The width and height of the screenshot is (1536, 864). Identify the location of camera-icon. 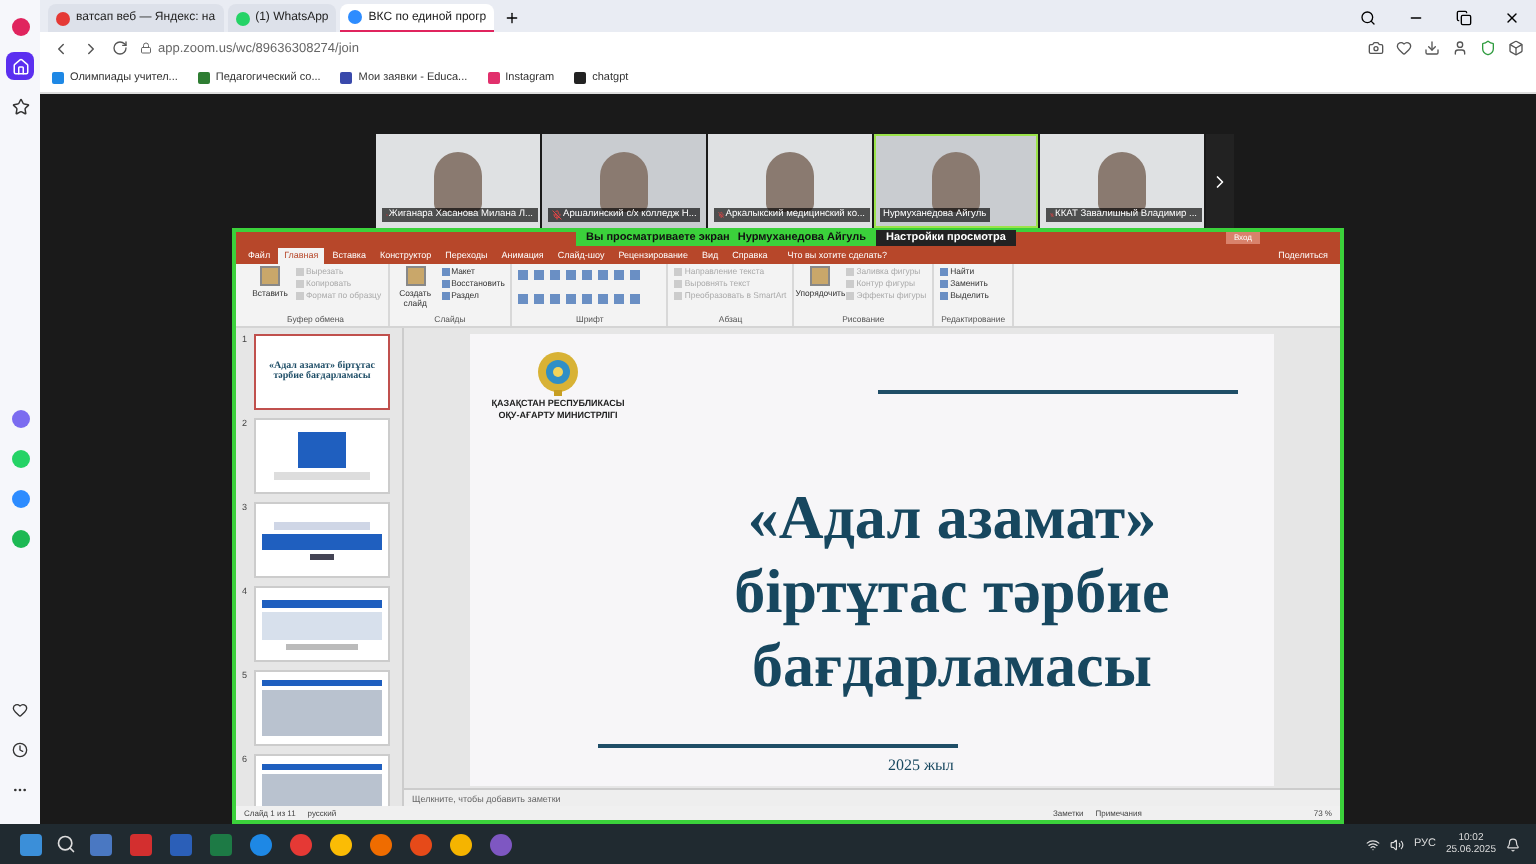
(1376, 48).